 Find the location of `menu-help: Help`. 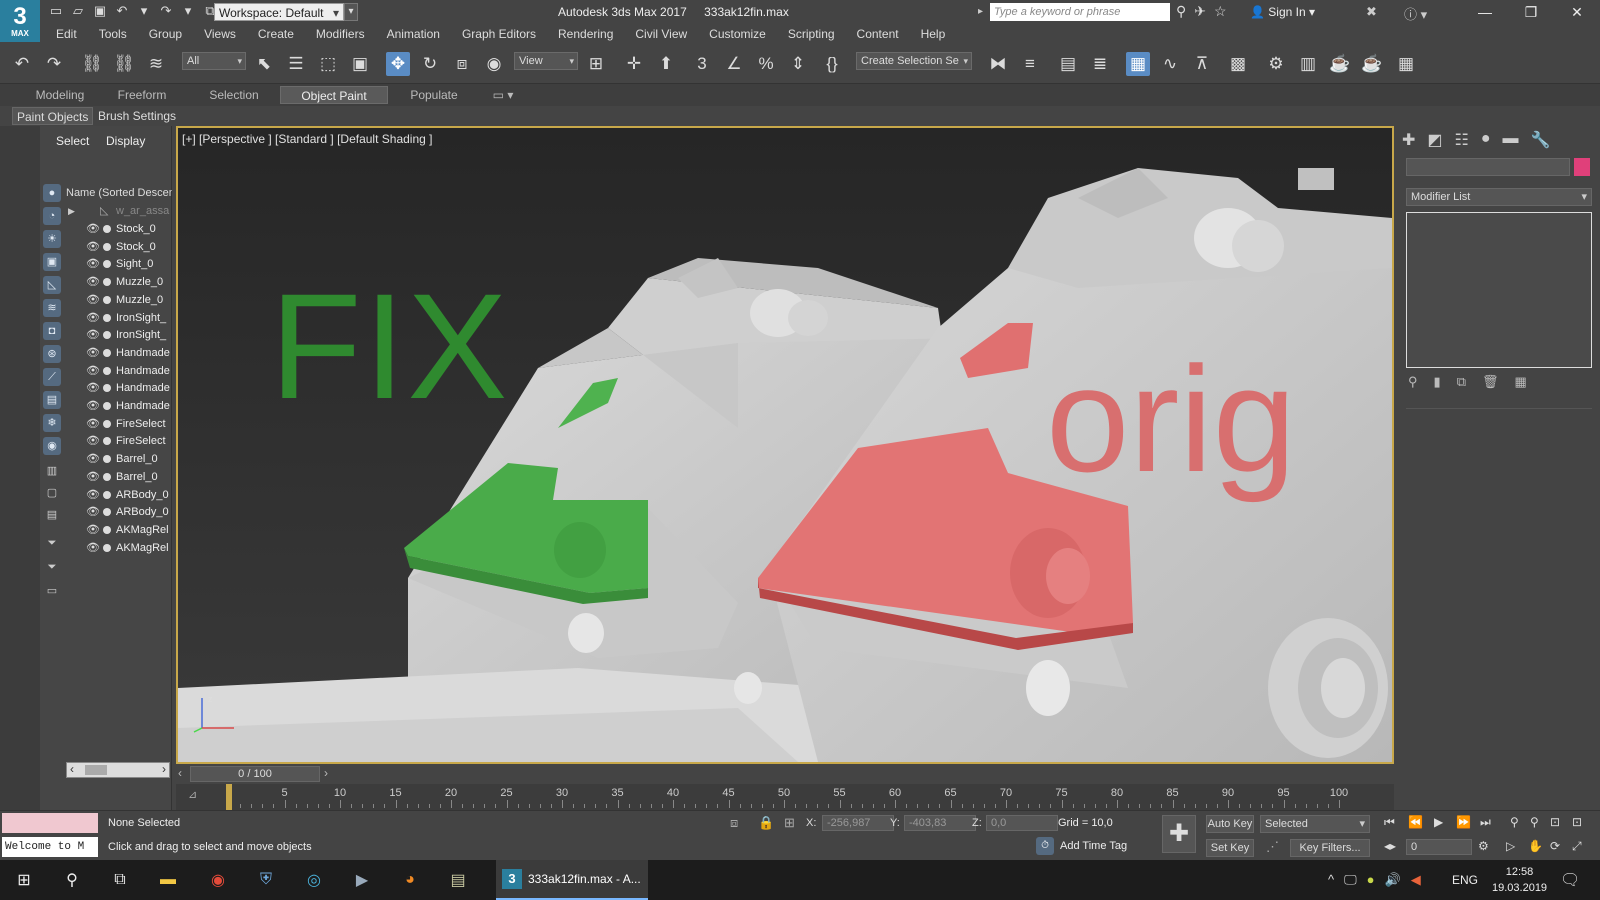

menu-help: Help is located at coordinates (933, 34).